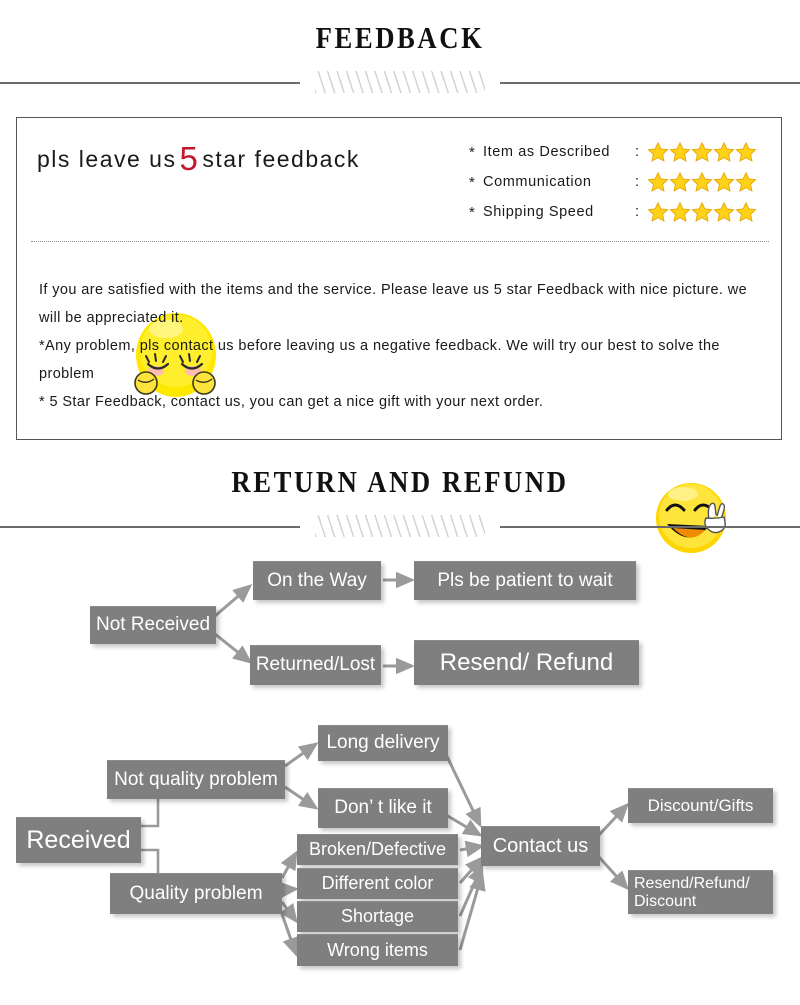  I want to click on flow-box-wrong-items: Wrong items, so click(377, 950).